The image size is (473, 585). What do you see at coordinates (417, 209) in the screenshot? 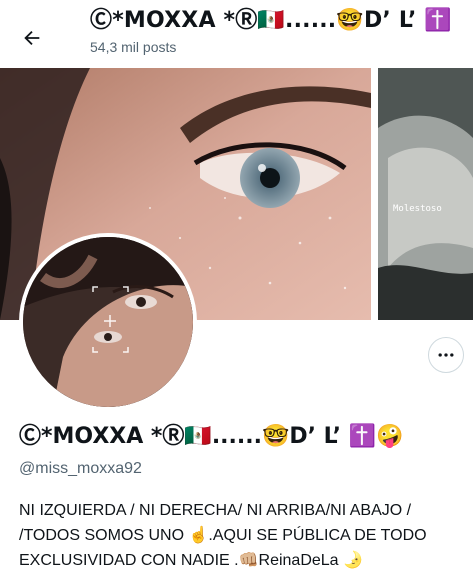
I see `banner-caption: Molestoso` at bounding box center [417, 209].